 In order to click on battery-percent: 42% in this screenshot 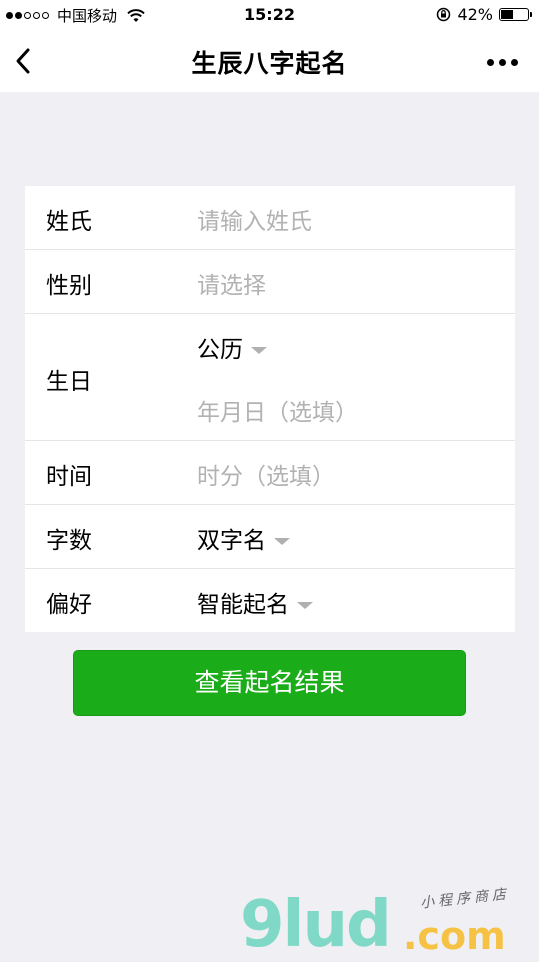, I will do `click(475, 14)`.